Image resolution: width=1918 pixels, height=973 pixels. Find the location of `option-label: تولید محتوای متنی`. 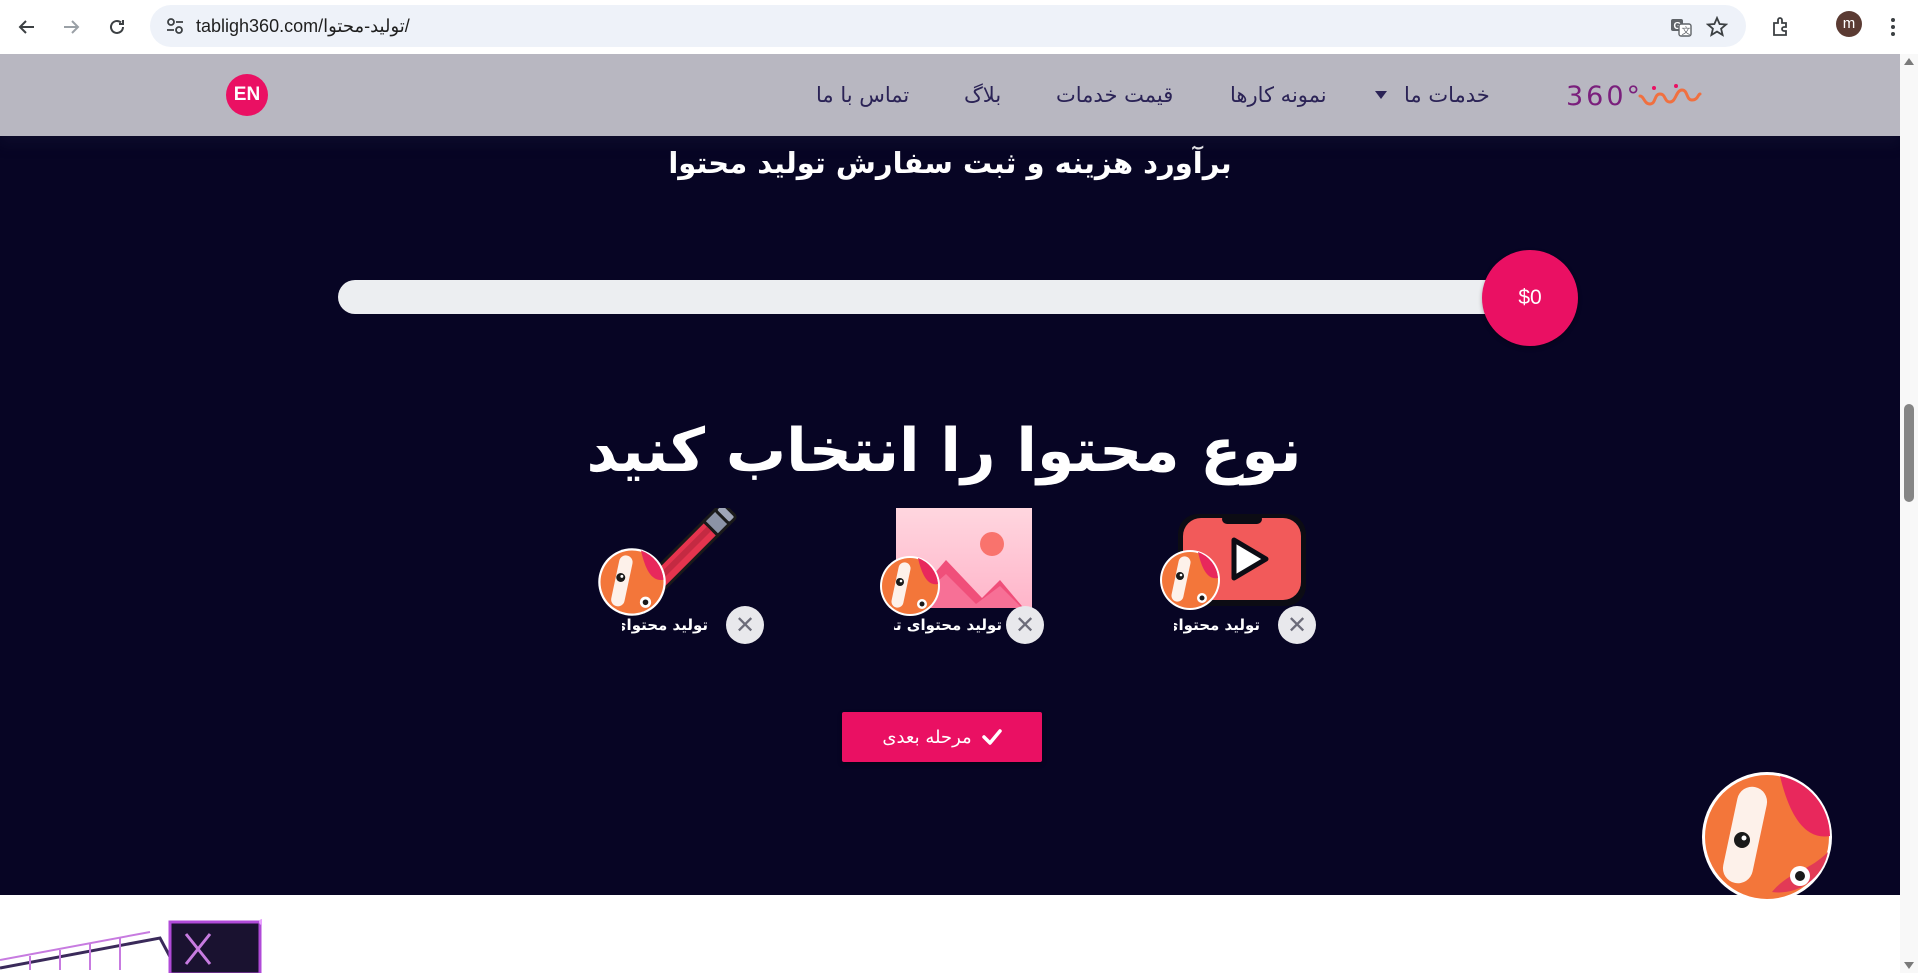

option-label: تولید محتوای متنی is located at coordinates (665, 625).